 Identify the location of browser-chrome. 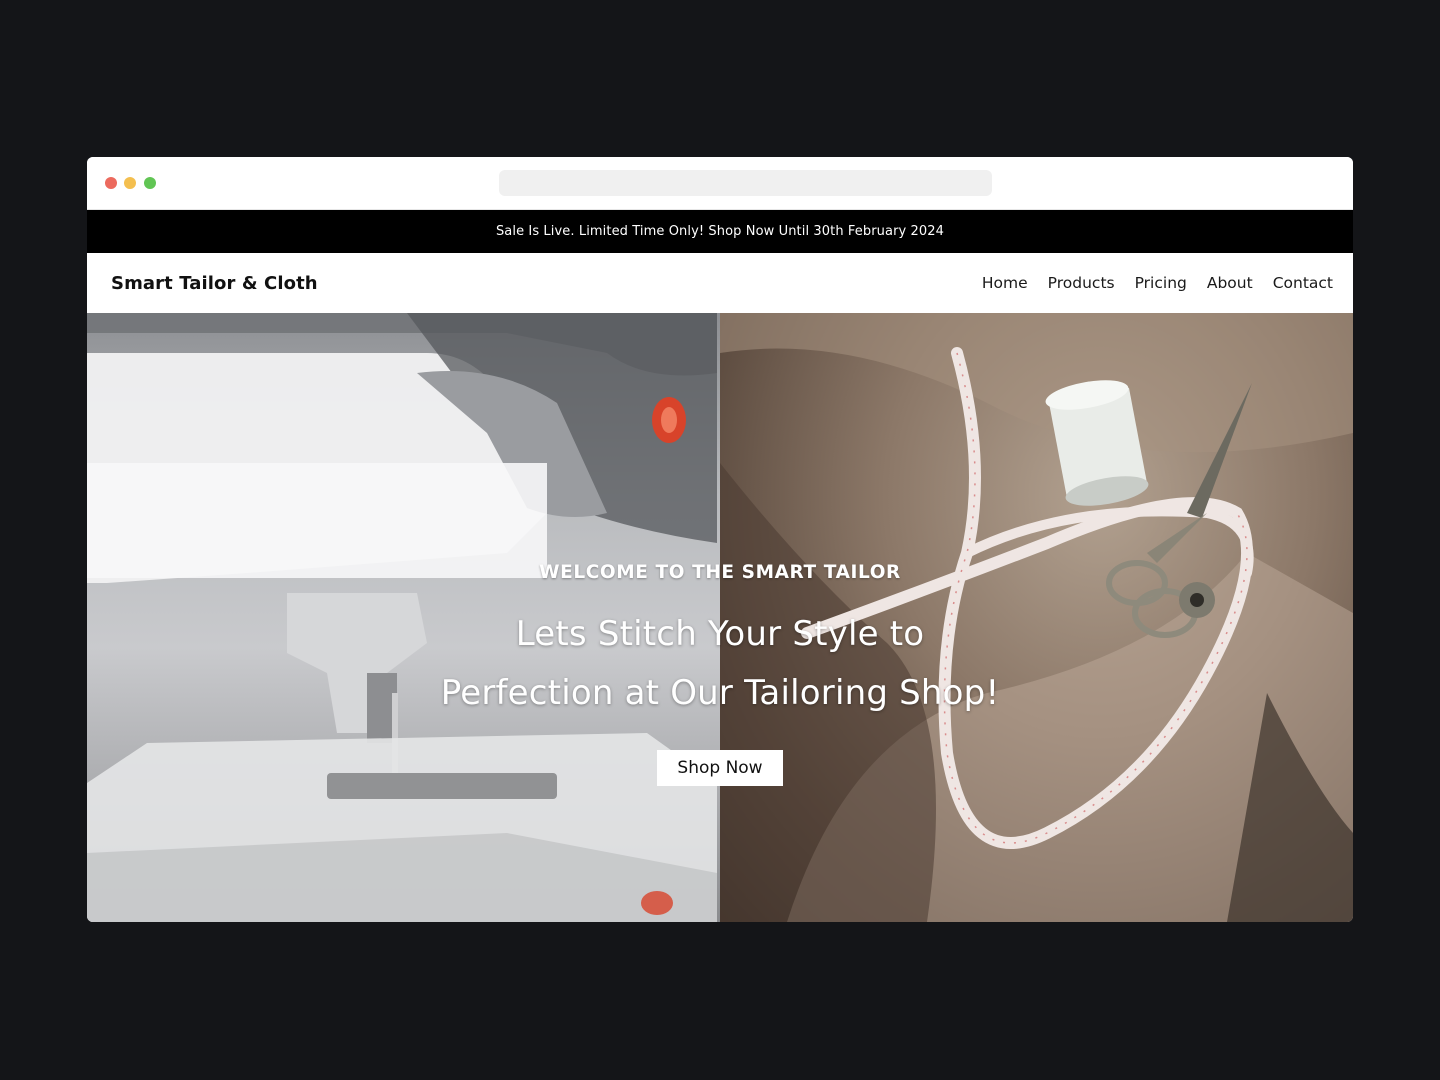
(720, 183).